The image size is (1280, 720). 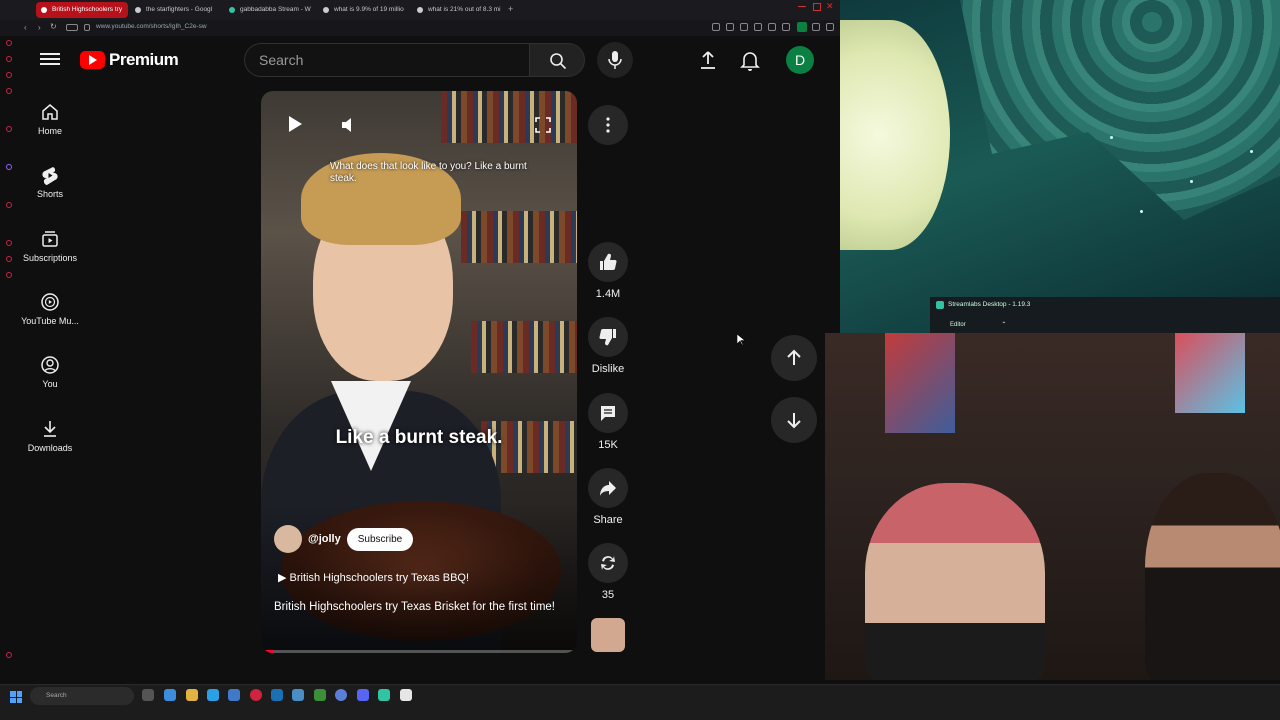 I want to click on voice-search-button, so click(x=615, y=60).